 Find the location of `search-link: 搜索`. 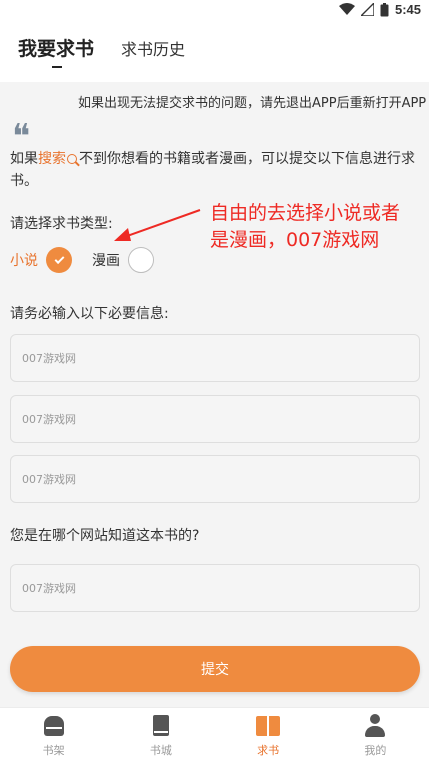

search-link: 搜索 is located at coordinates (52, 159).